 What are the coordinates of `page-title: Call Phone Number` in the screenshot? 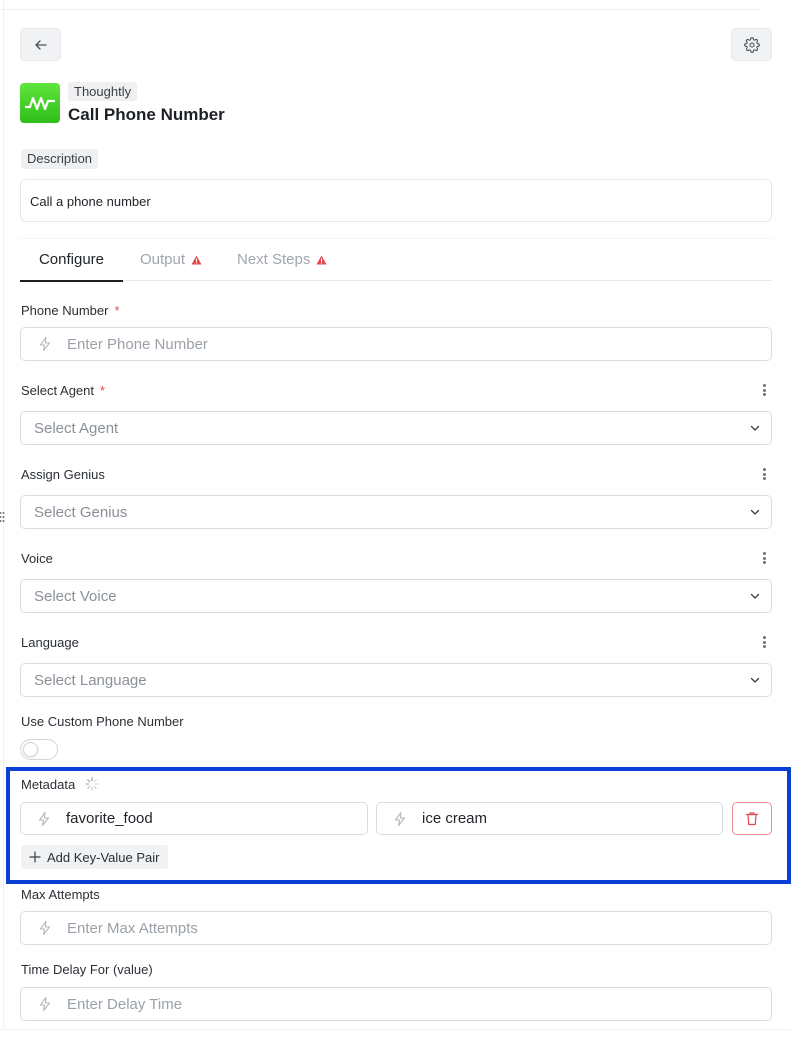 It's located at (146, 114).